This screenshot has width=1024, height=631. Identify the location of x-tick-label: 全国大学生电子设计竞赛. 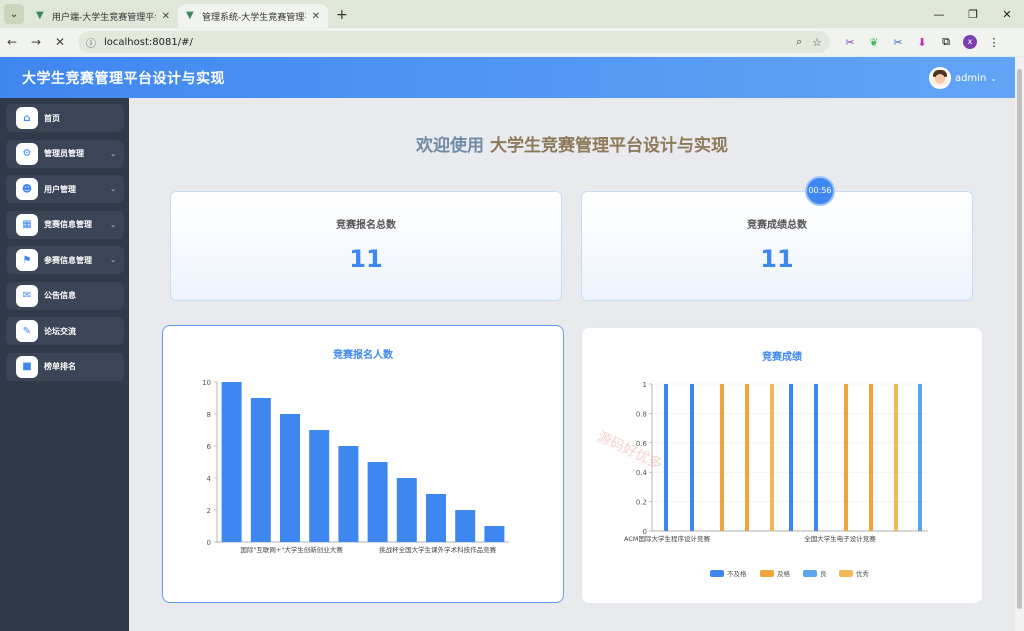
(840, 538).